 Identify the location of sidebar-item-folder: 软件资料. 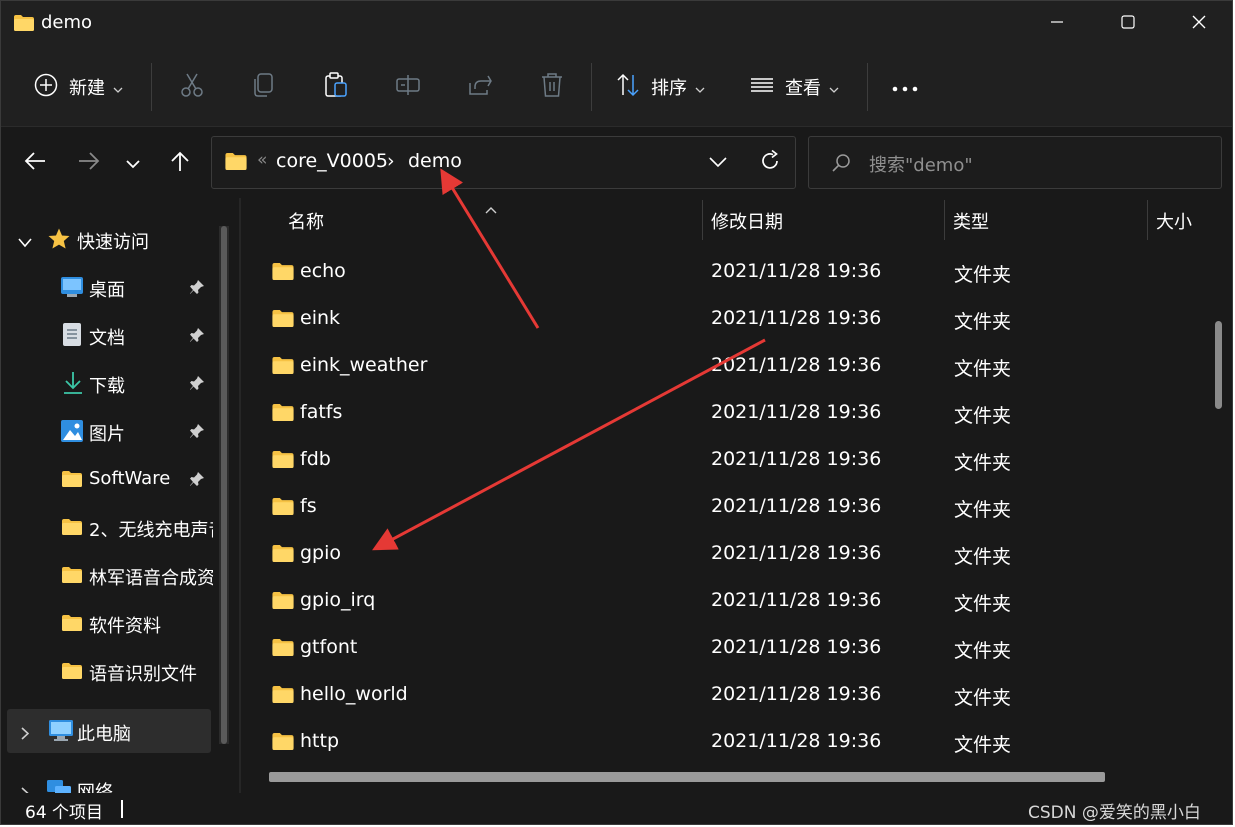
(110, 623).